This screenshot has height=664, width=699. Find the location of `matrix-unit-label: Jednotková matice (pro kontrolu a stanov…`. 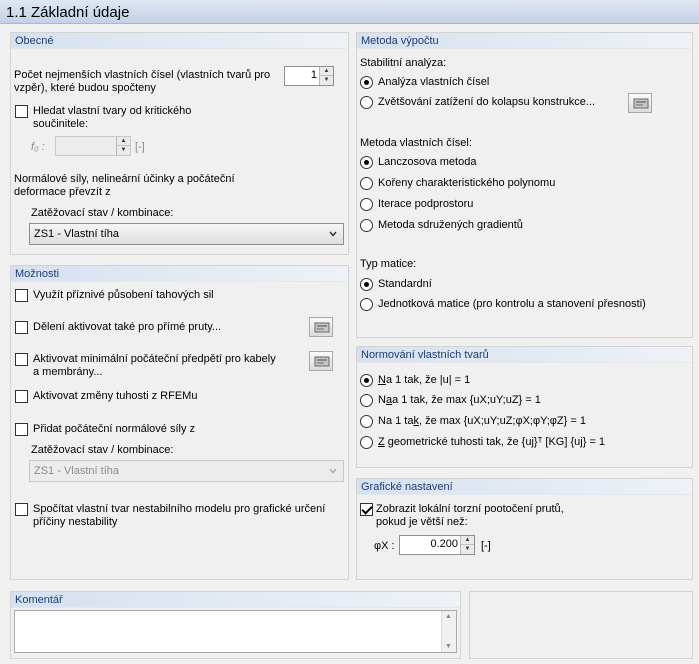

matrix-unit-label: Jednotková matice (pro kontrolu a stanov… is located at coordinates (512, 304).